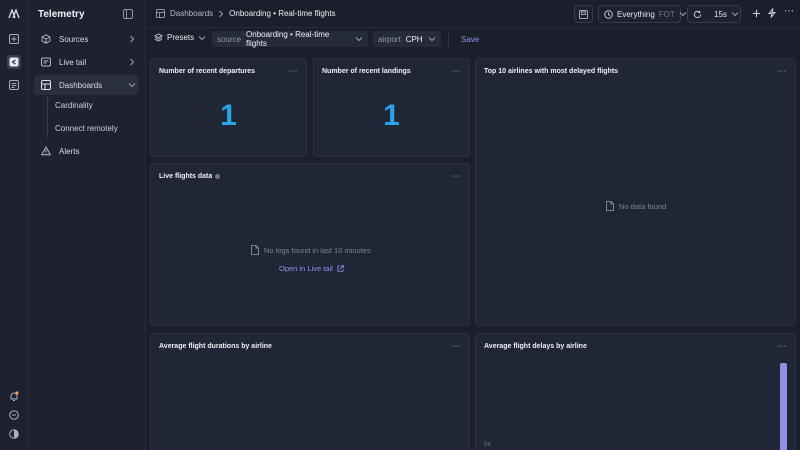 The height and width of the screenshot is (450, 800). I want to click on theme-toggle-icon, so click(14, 434).